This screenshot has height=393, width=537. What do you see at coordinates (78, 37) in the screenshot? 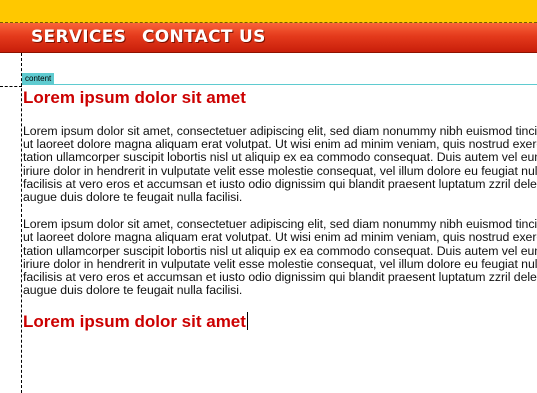
I see `nav-link-services: SERVICES` at bounding box center [78, 37].